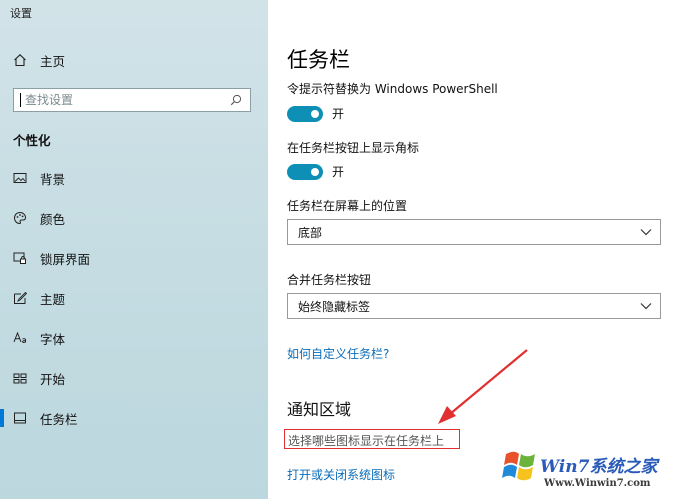 This screenshot has height=499, width=690. What do you see at coordinates (597, 483) in the screenshot?
I see `watermark-url: Www.Winwin7.com` at bounding box center [597, 483].